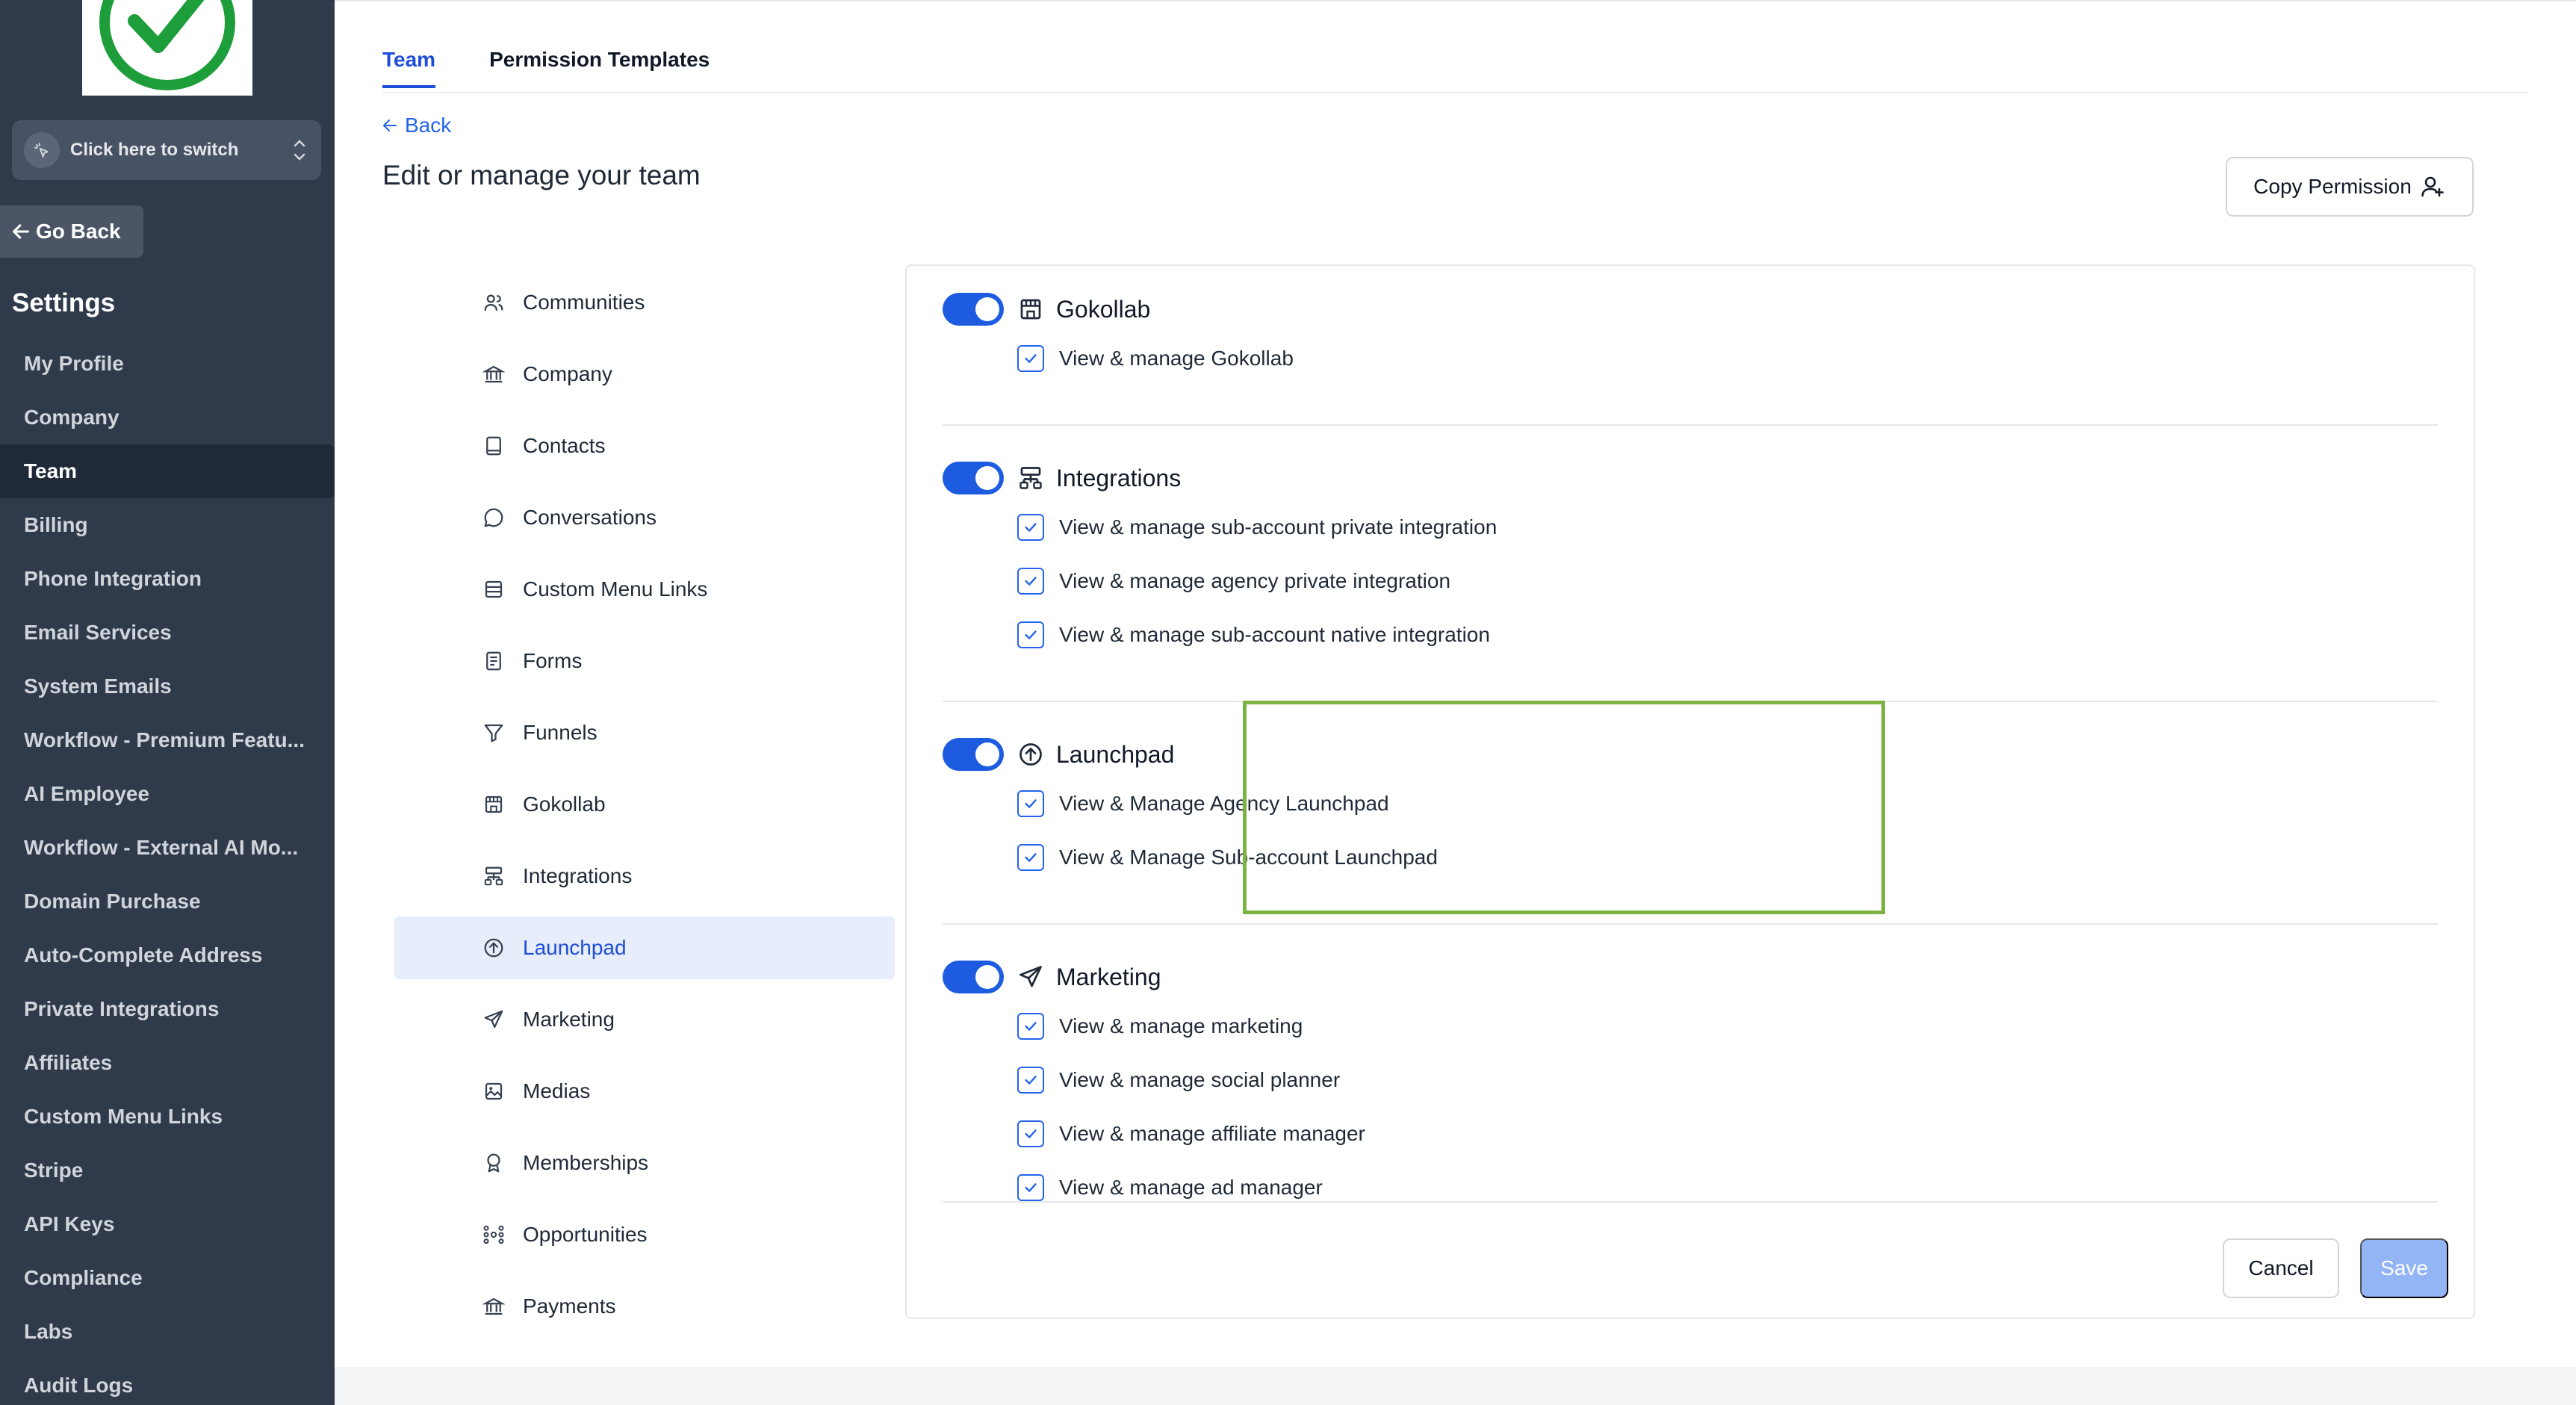 This screenshot has height=1405, width=2576. Describe the element at coordinates (168, 525) in the screenshot. I see `sidebar-item-billing: Billing` at that location.